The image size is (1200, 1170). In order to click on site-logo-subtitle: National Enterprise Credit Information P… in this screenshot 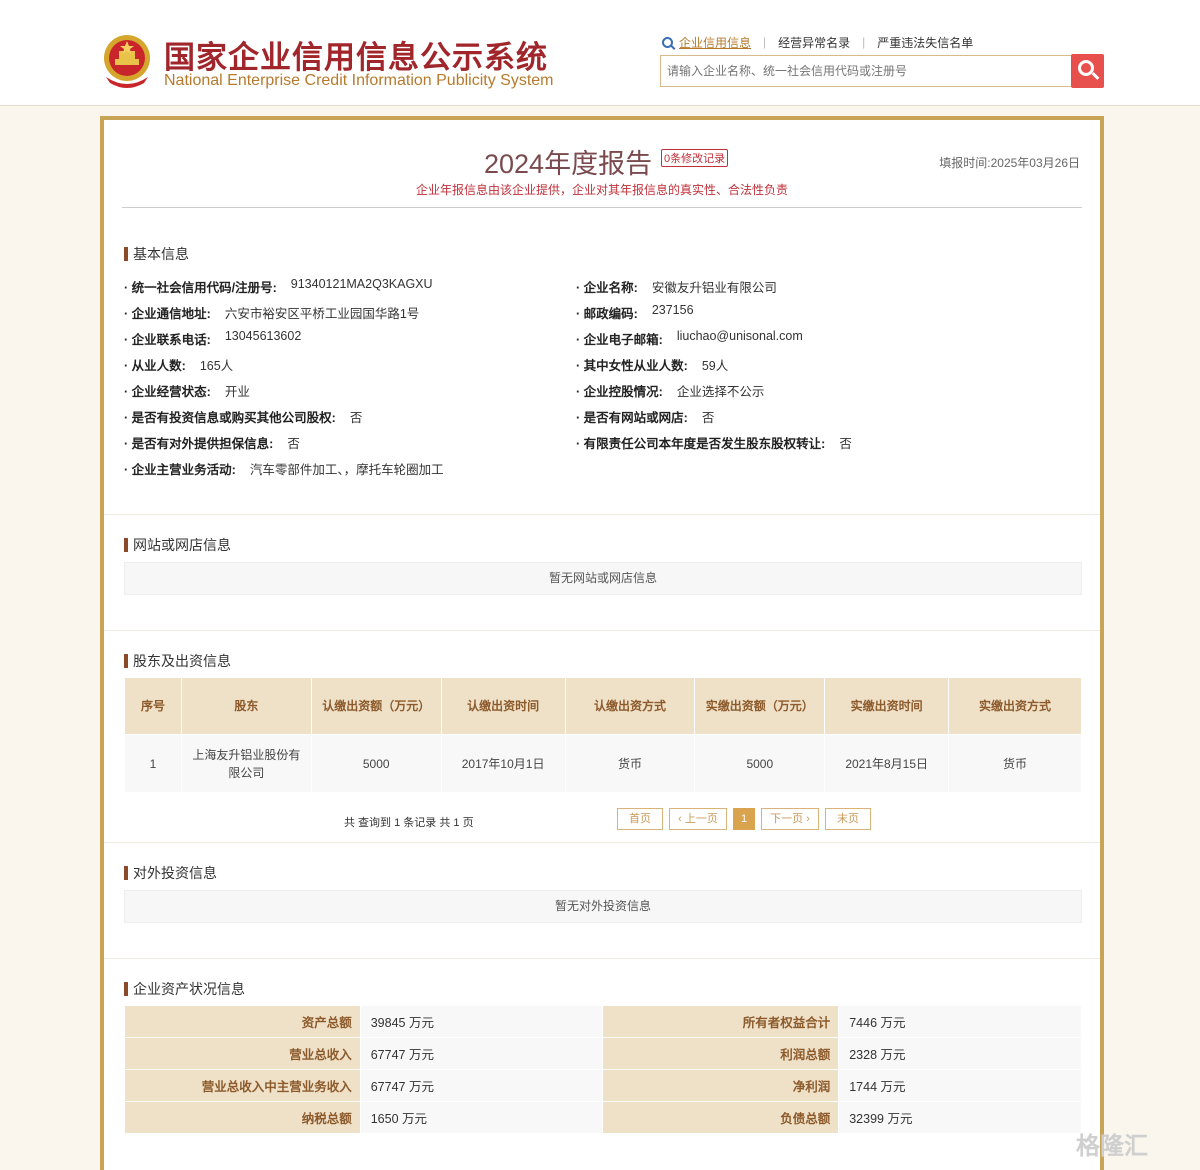, I will do `click(359, 80)`.